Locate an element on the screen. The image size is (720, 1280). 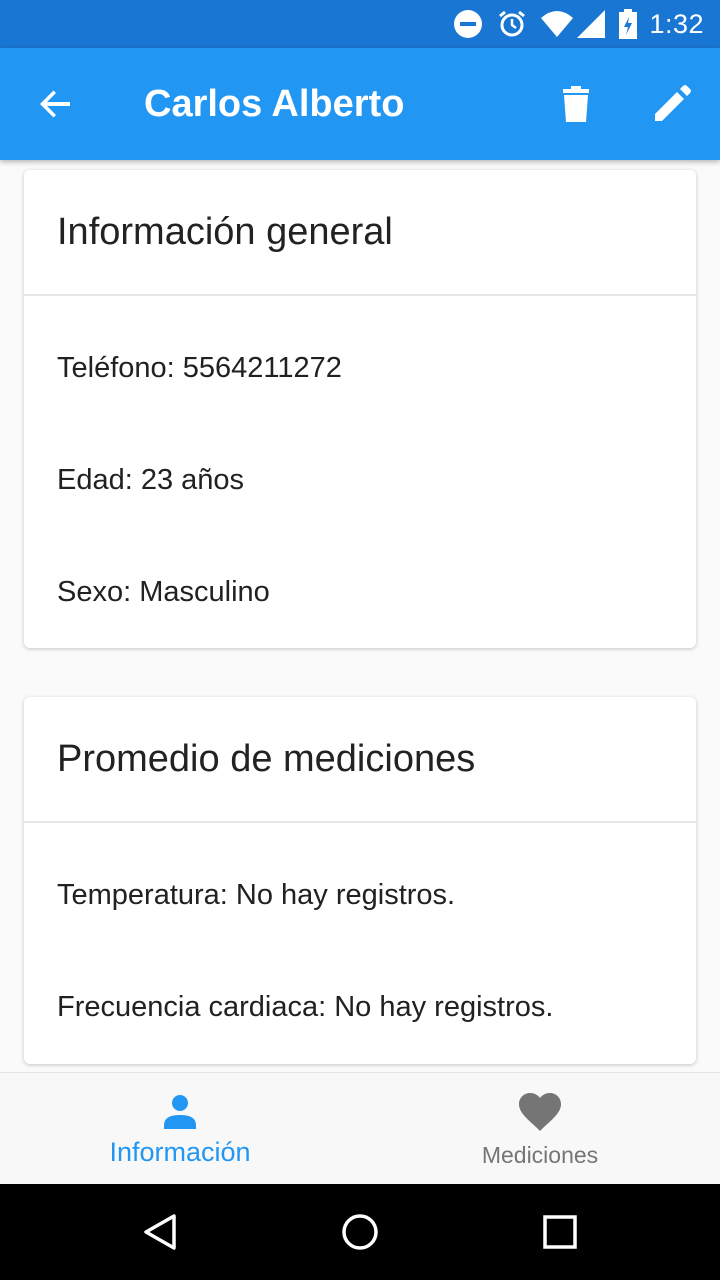
nav-item-mediciones: Mediciones is located at coordinates (540, 1129).